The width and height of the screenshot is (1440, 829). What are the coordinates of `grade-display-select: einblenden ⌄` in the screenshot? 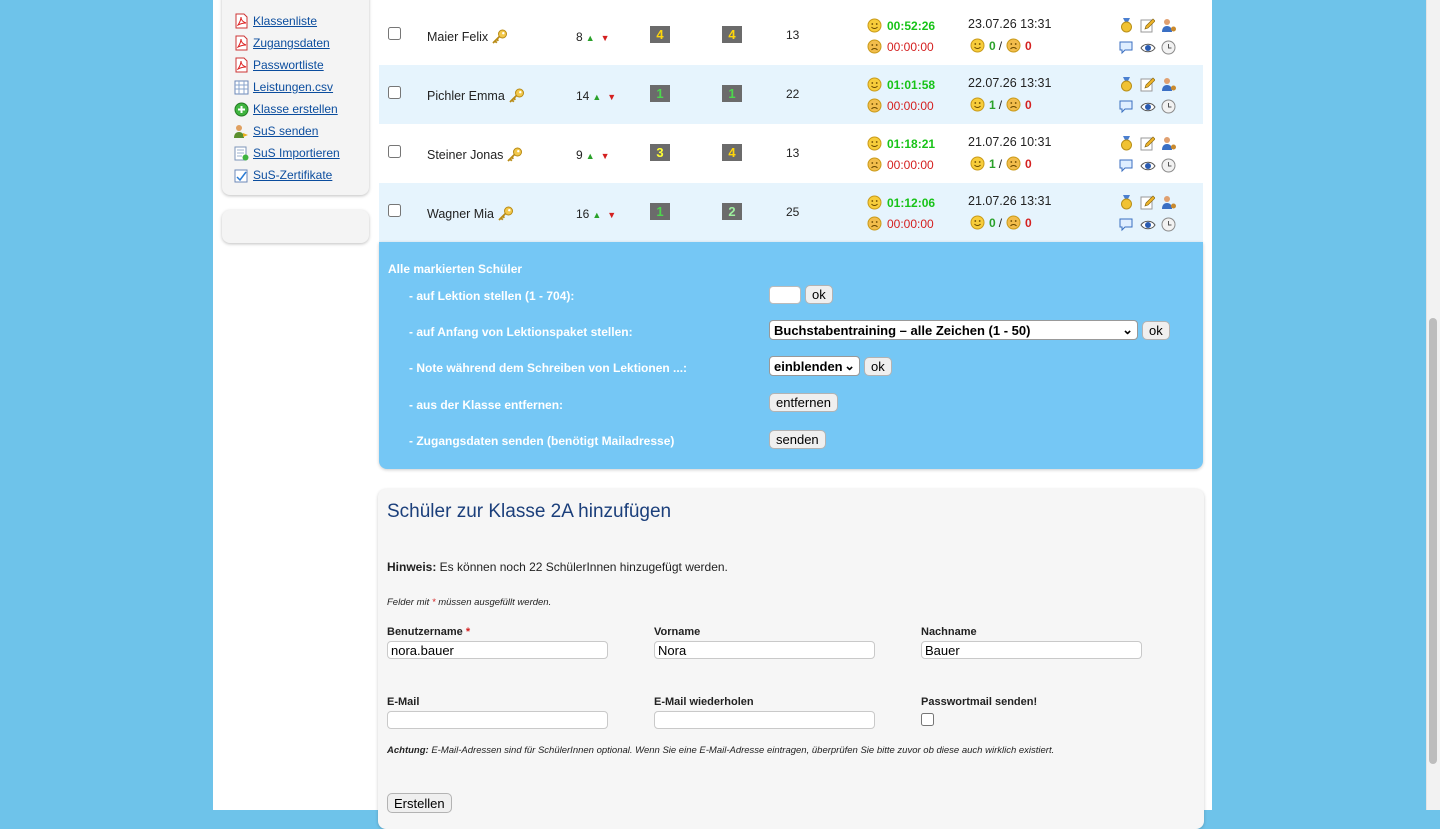 It's located at (814, 366).